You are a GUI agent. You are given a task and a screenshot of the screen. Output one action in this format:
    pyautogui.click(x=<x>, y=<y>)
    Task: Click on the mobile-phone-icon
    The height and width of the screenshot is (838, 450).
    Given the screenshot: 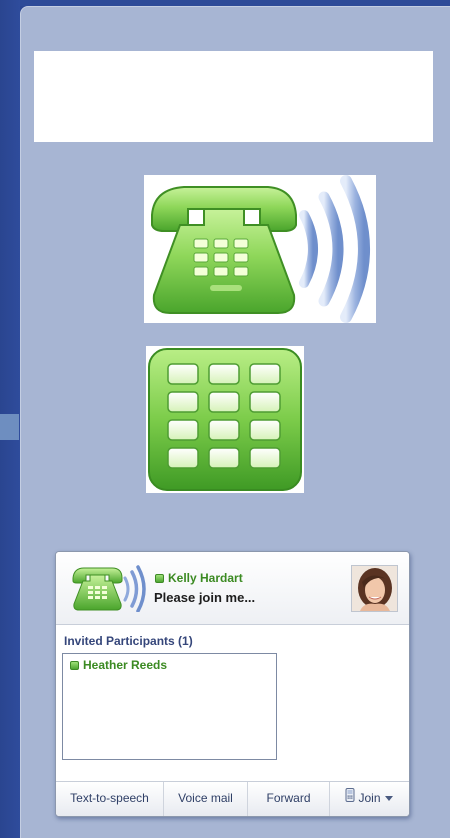 What is the action you would take?
    pyautogui.click(x=350, y=798)
    